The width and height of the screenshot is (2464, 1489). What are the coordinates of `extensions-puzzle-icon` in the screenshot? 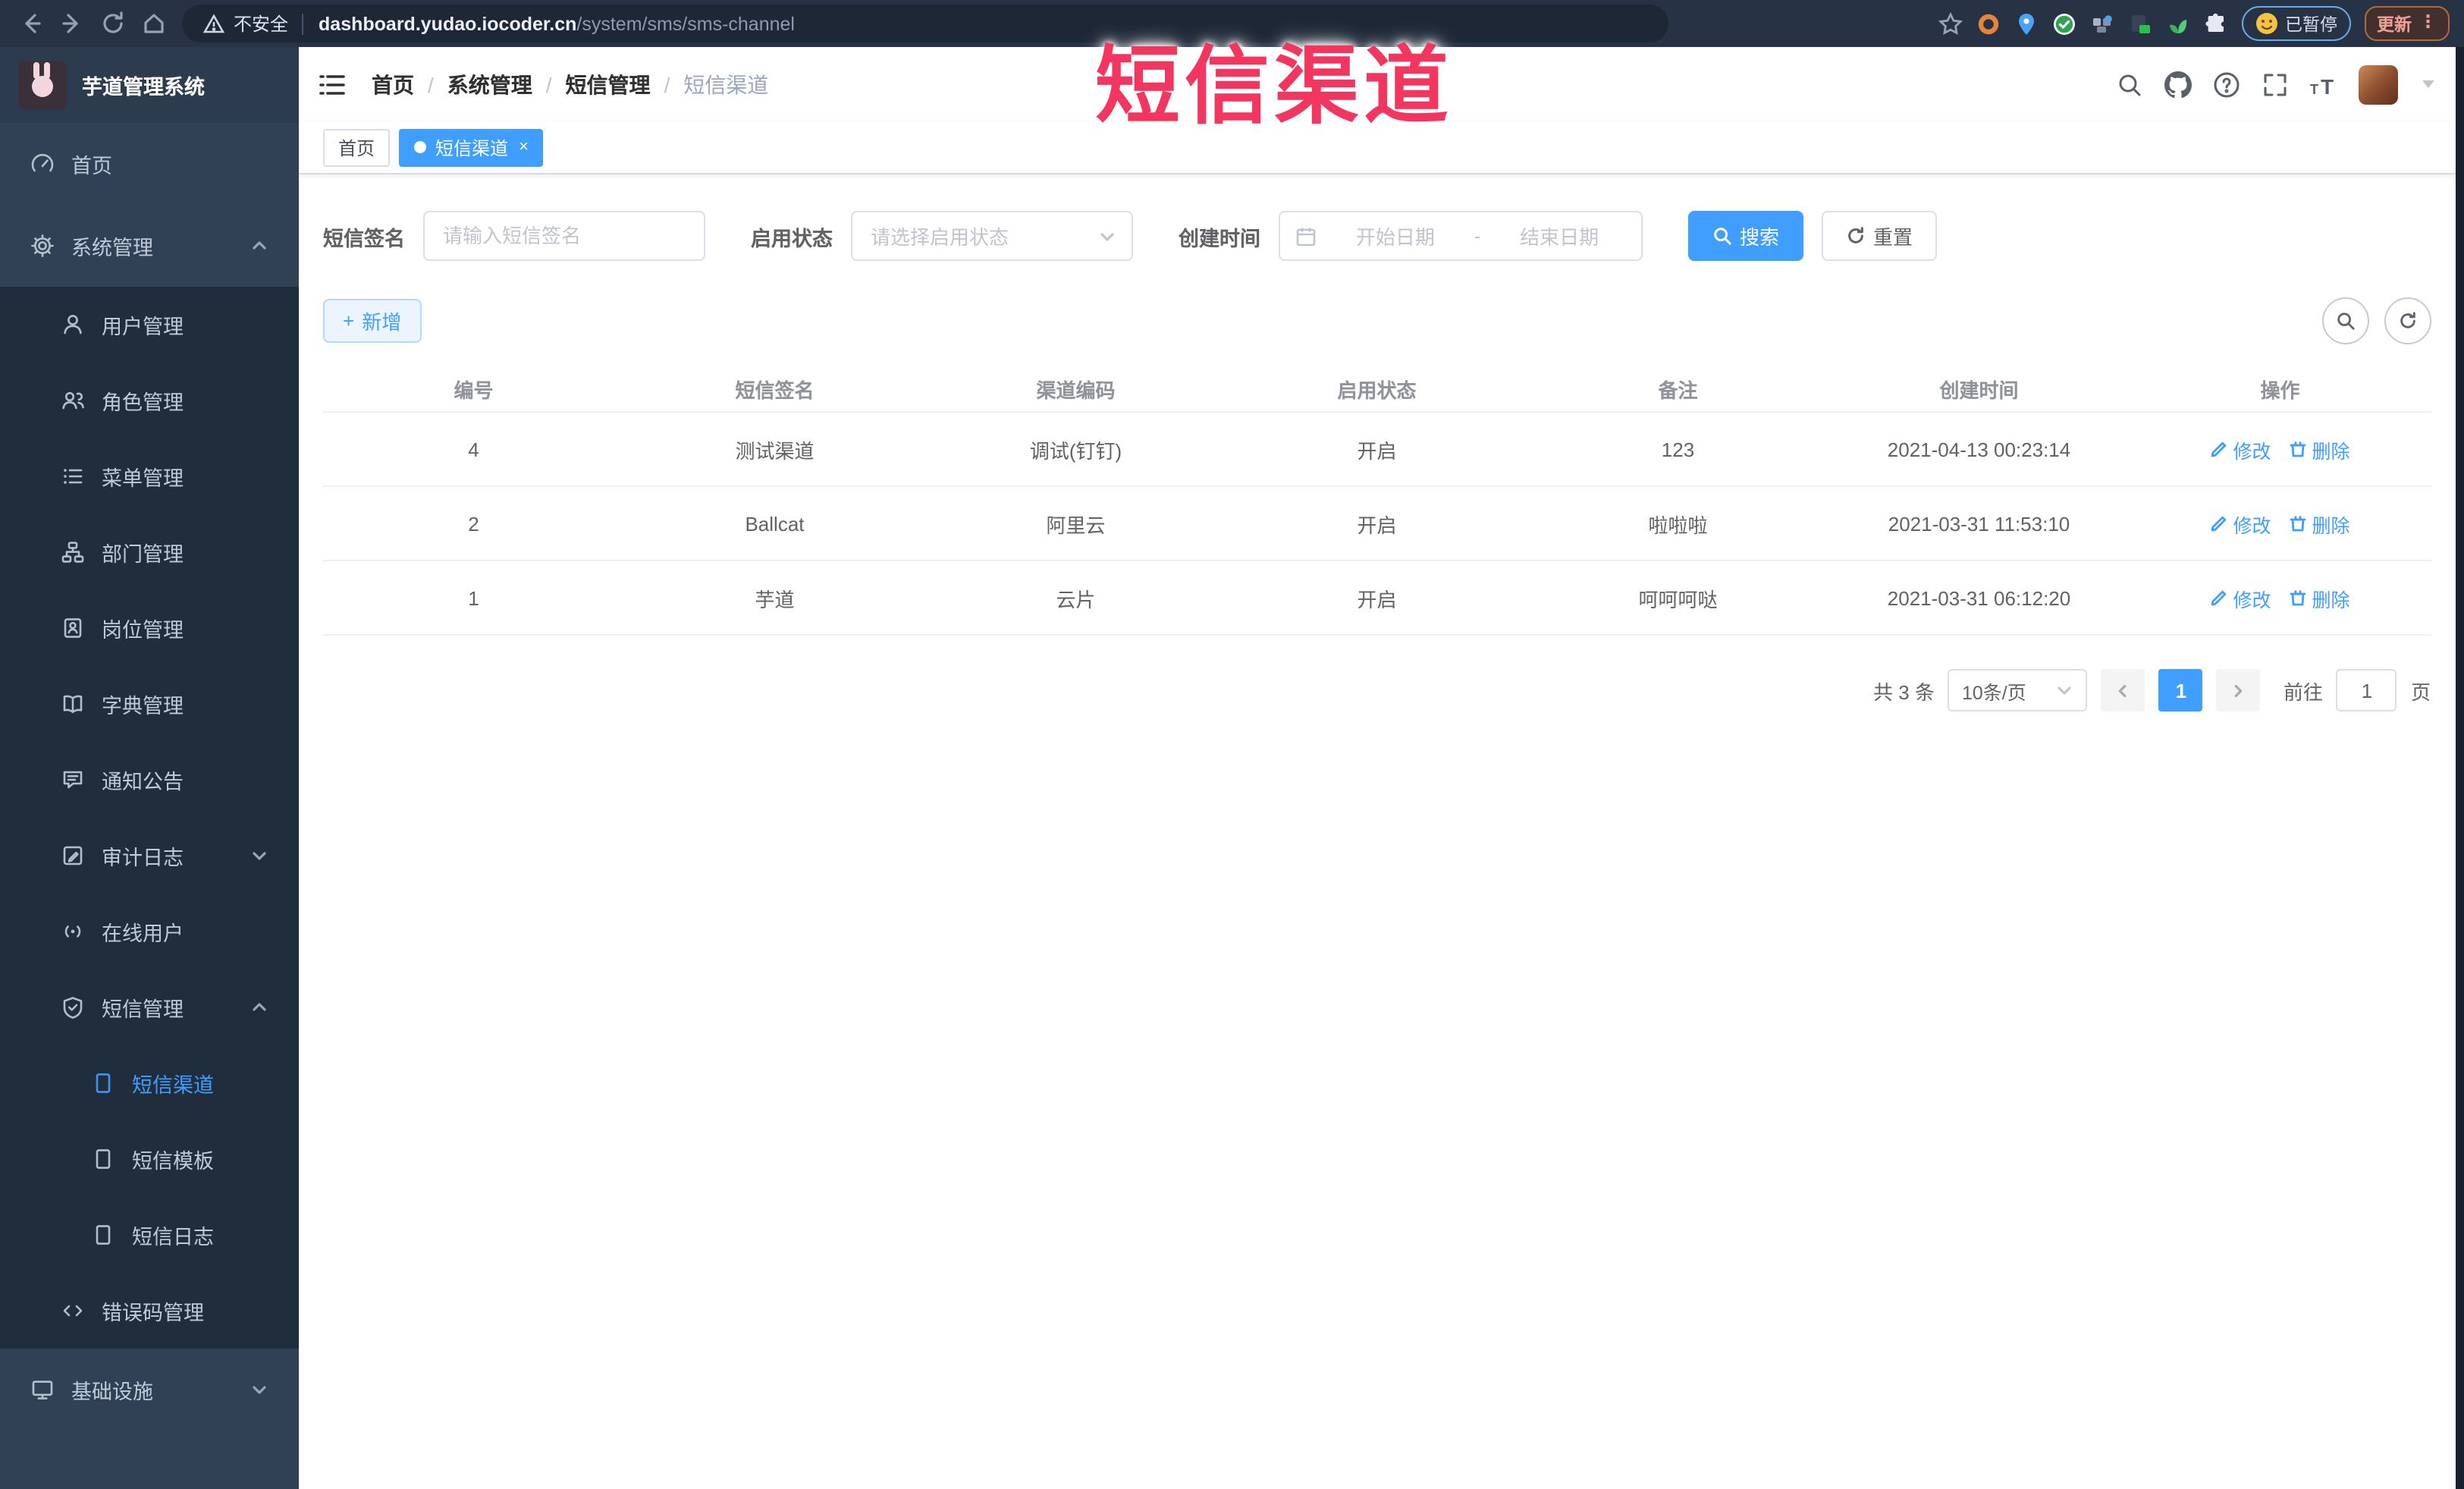 It's located at (2215, 23).